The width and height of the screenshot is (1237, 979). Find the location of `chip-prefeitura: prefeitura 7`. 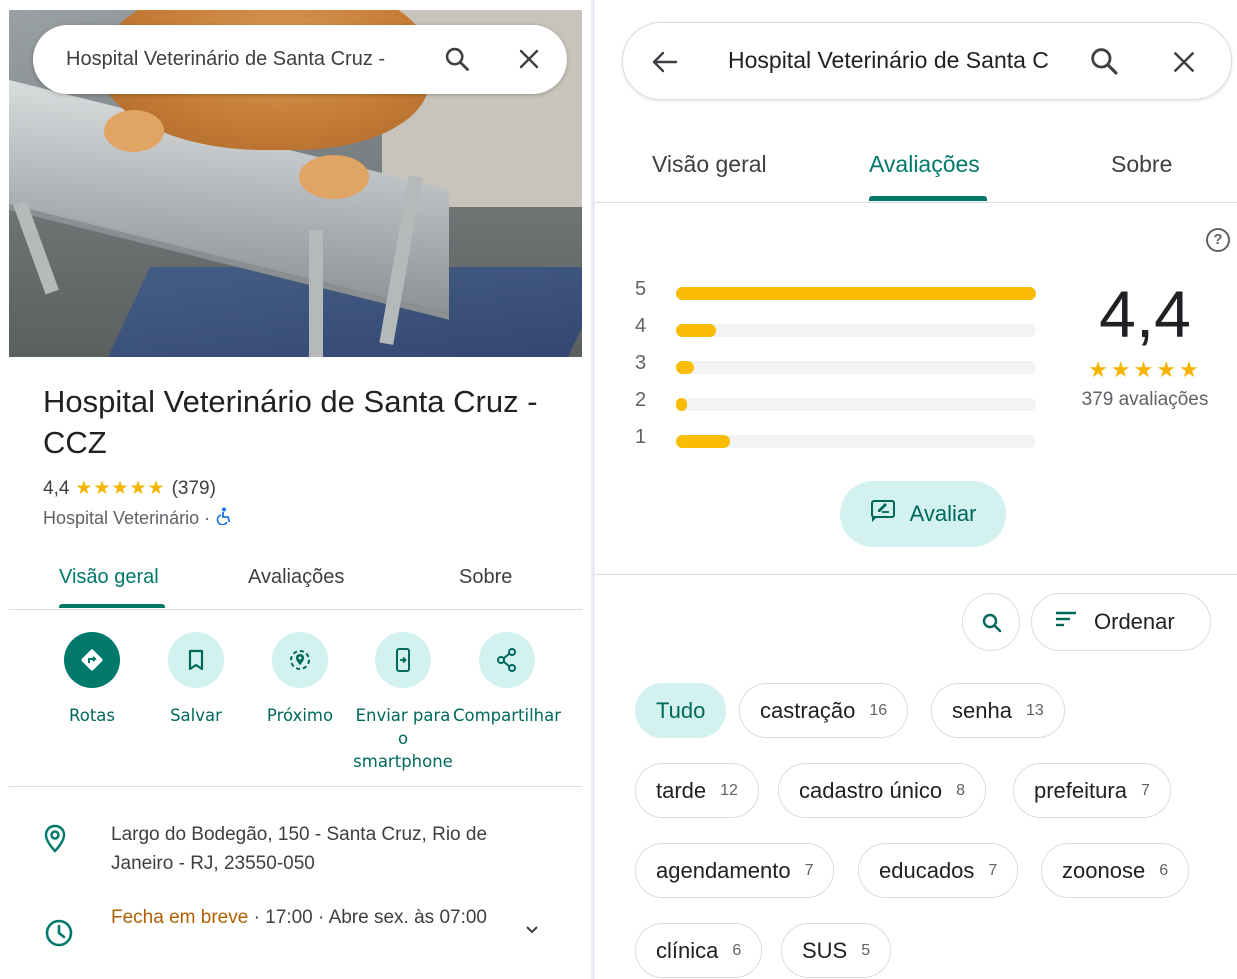

chip-prefeitura: prefeitura 7 is located at coordinates (1092, 790).